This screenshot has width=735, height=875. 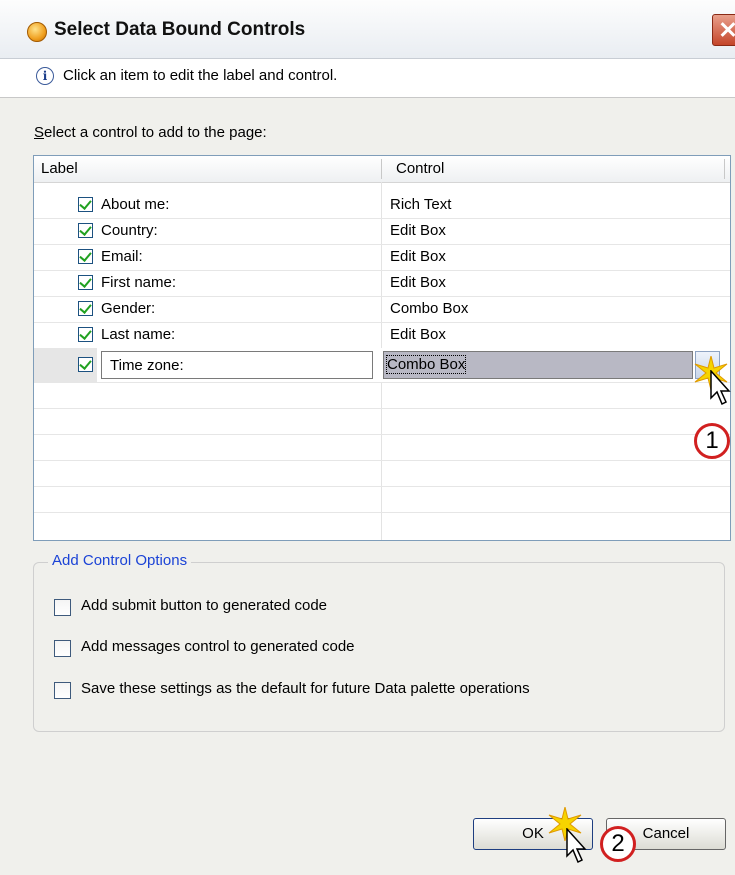 What do you see at coordinates (45, 76) in the screenshot?
I see `info-icon: i` at bounding box center [45, 76].